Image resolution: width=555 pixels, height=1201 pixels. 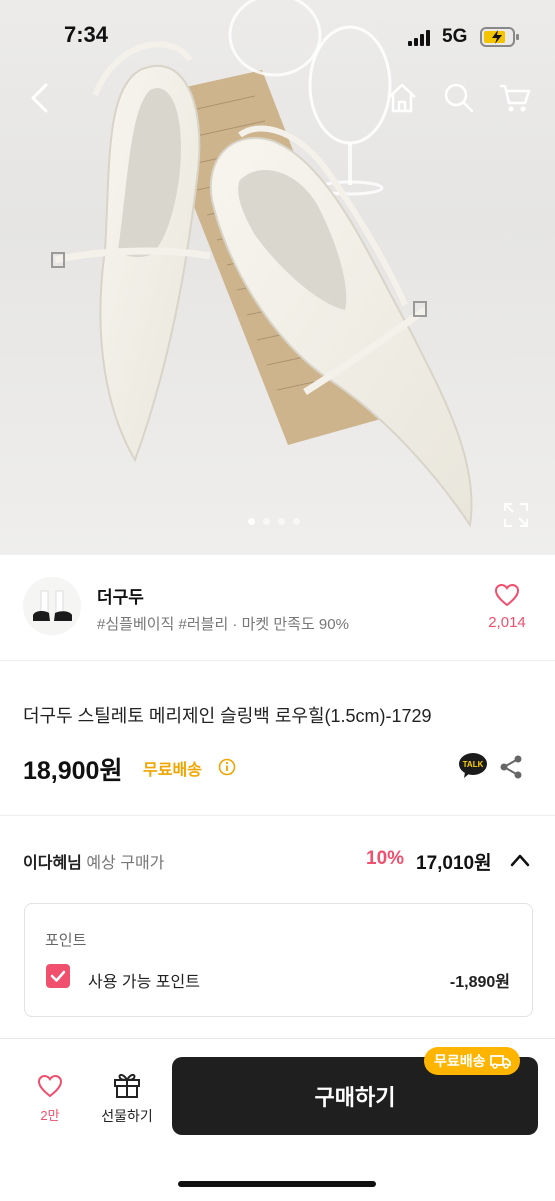 I want to click on free-shipping-label: 무료배송, so click(x=172, y=770).